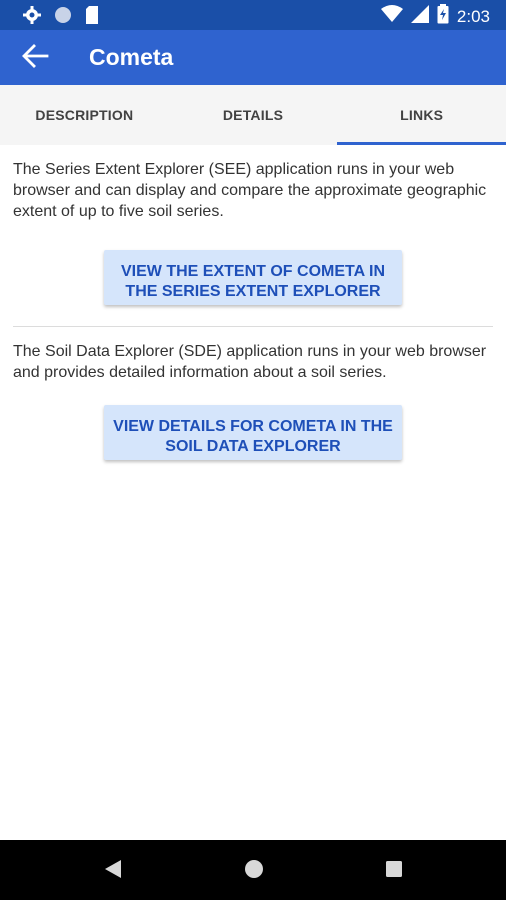 This screenshot has width=506, height=900. I want to click on view-extent-button-line1: VIEW THE EXTENT OF COMETA IN, so click(253, 271).